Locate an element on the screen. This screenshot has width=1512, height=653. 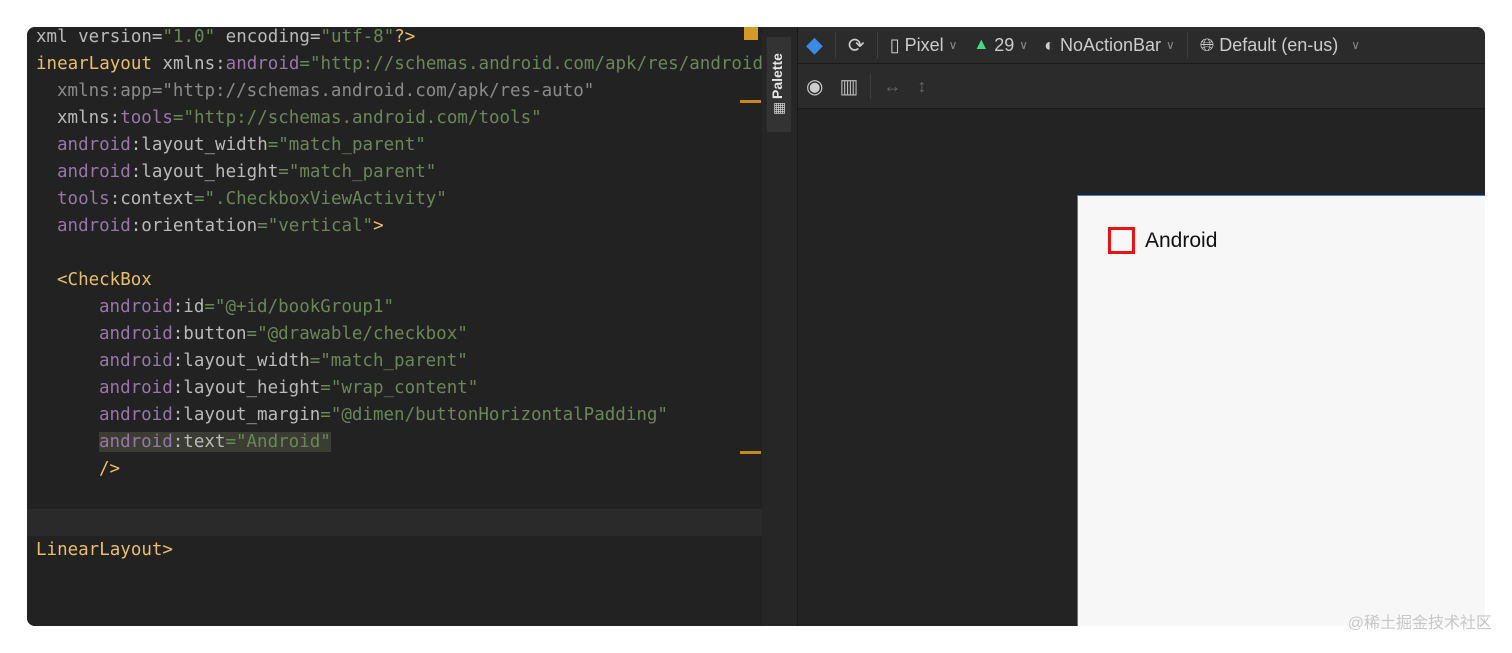
device-label: Pixel is located at coordinates (924, 44).